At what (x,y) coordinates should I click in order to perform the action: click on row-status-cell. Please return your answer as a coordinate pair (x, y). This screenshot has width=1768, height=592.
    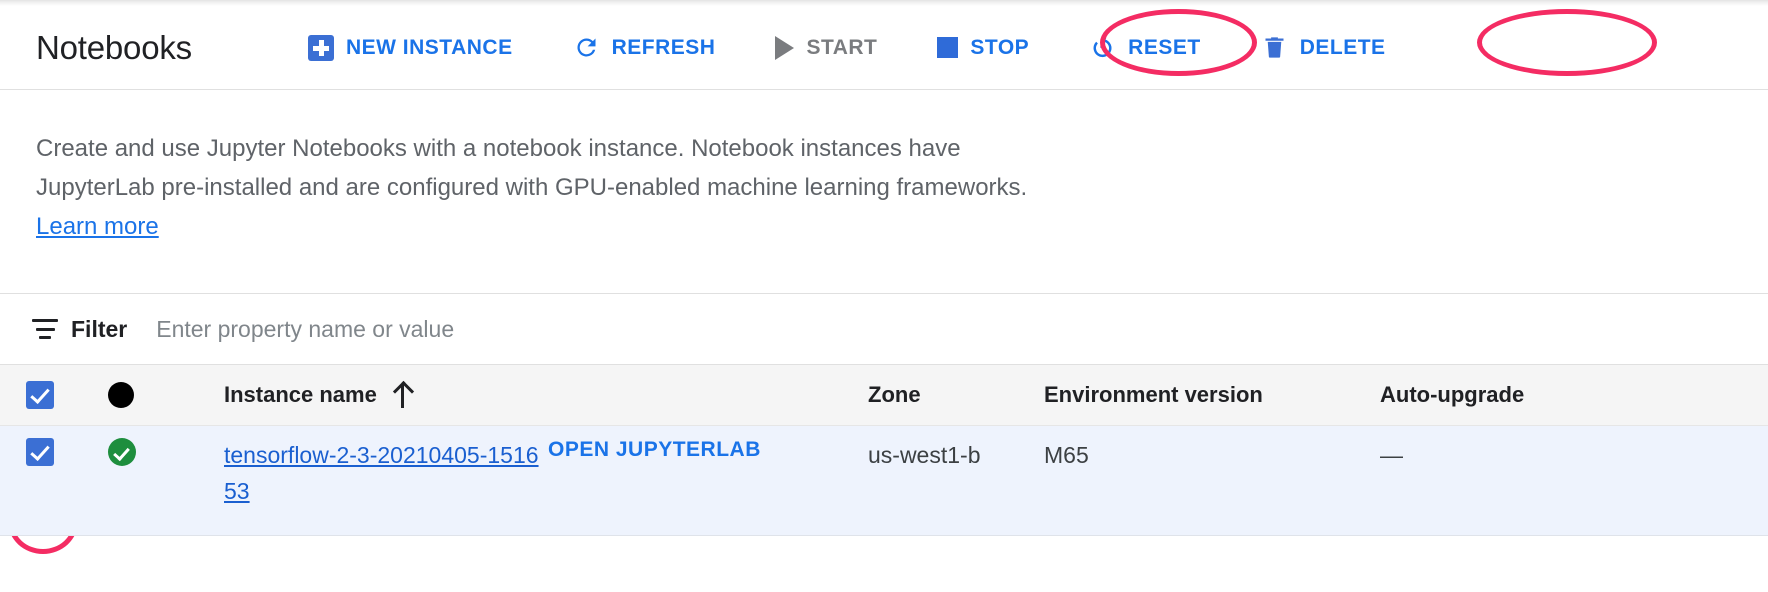
    Looking at the image, I should click on (156, 452).